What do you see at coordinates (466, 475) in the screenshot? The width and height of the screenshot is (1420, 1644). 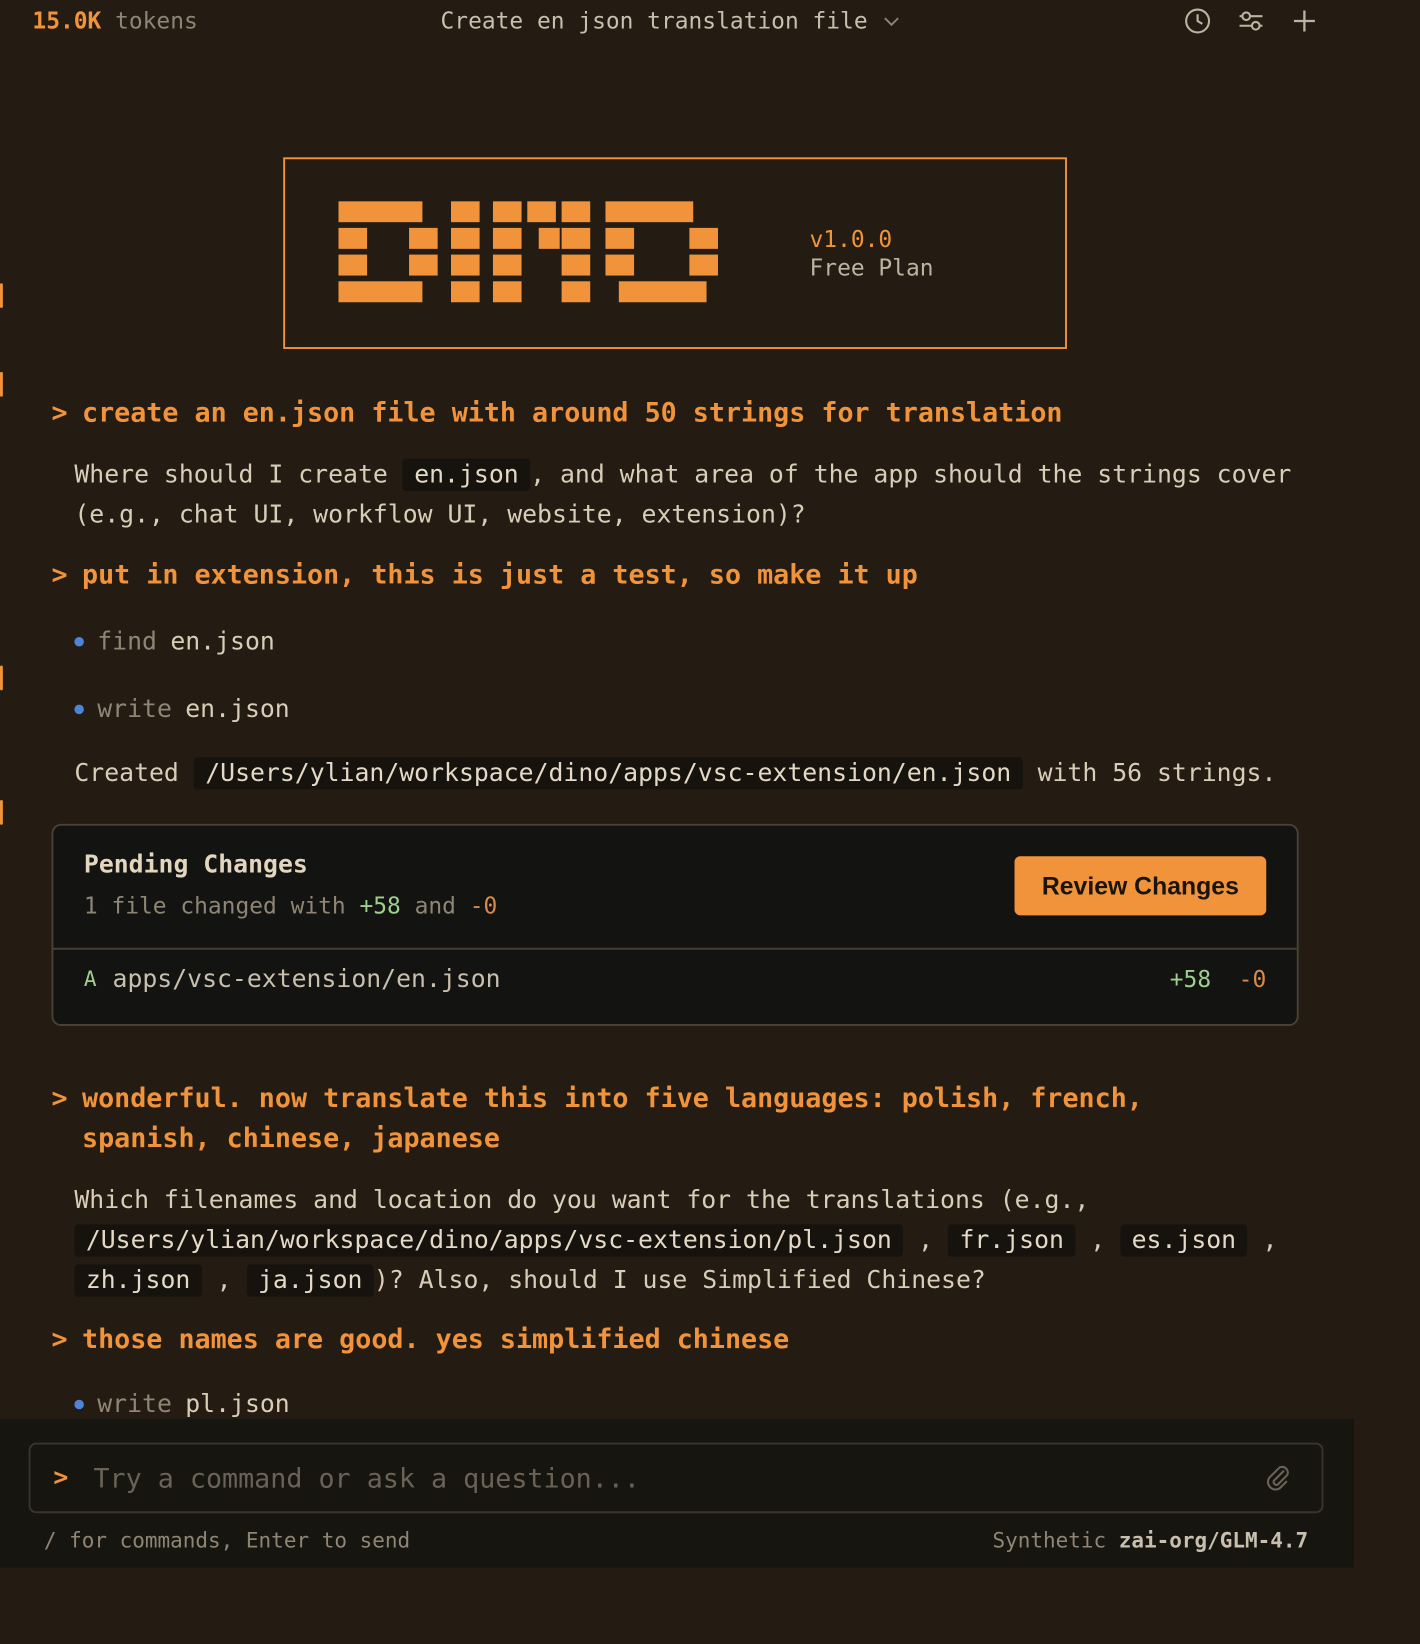 I see `inline-code: en.json` at bounding box center [466, 475].